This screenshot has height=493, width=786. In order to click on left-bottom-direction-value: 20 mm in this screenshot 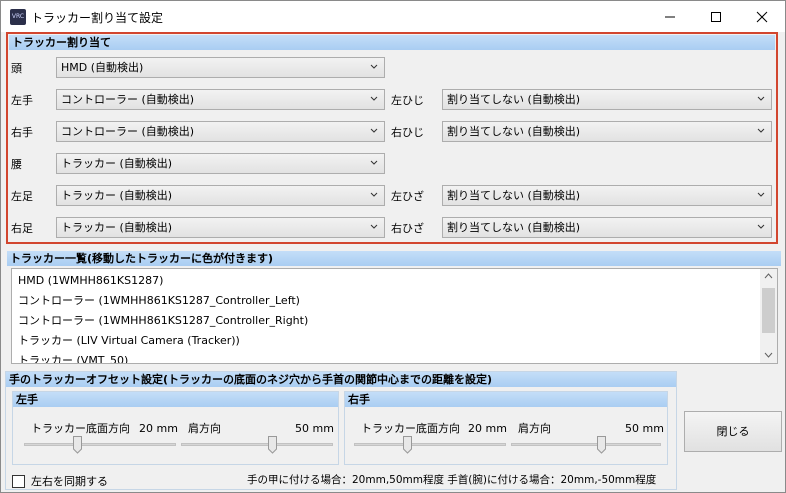, I will do `click(158, 428)`.